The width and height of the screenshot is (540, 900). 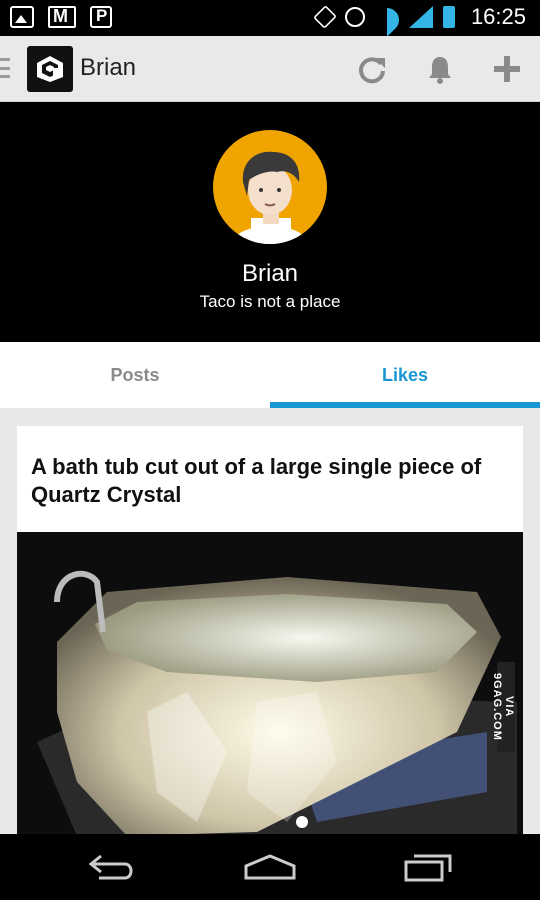 What do you see at coordinates (270, 187) in the screenshot?
I see `avatar` at bounding box center [270, 187].